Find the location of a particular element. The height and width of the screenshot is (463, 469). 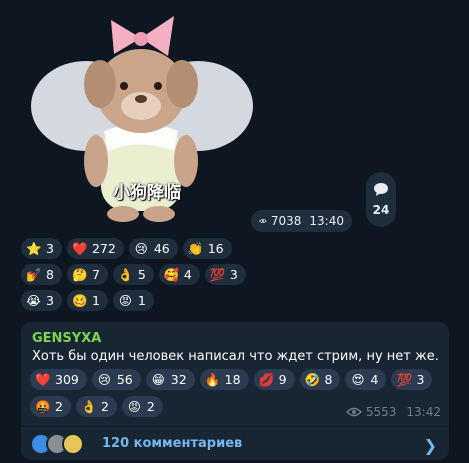

message-meta: 5553 13:42 is located at coordinates (393, 412).